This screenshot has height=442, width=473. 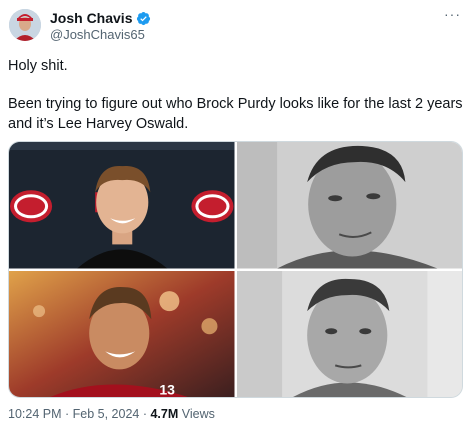 What do you see at coordinates (164, 414) in the screenshot?
I see `views-count: 4.7M` at bounding box center [164, 414].